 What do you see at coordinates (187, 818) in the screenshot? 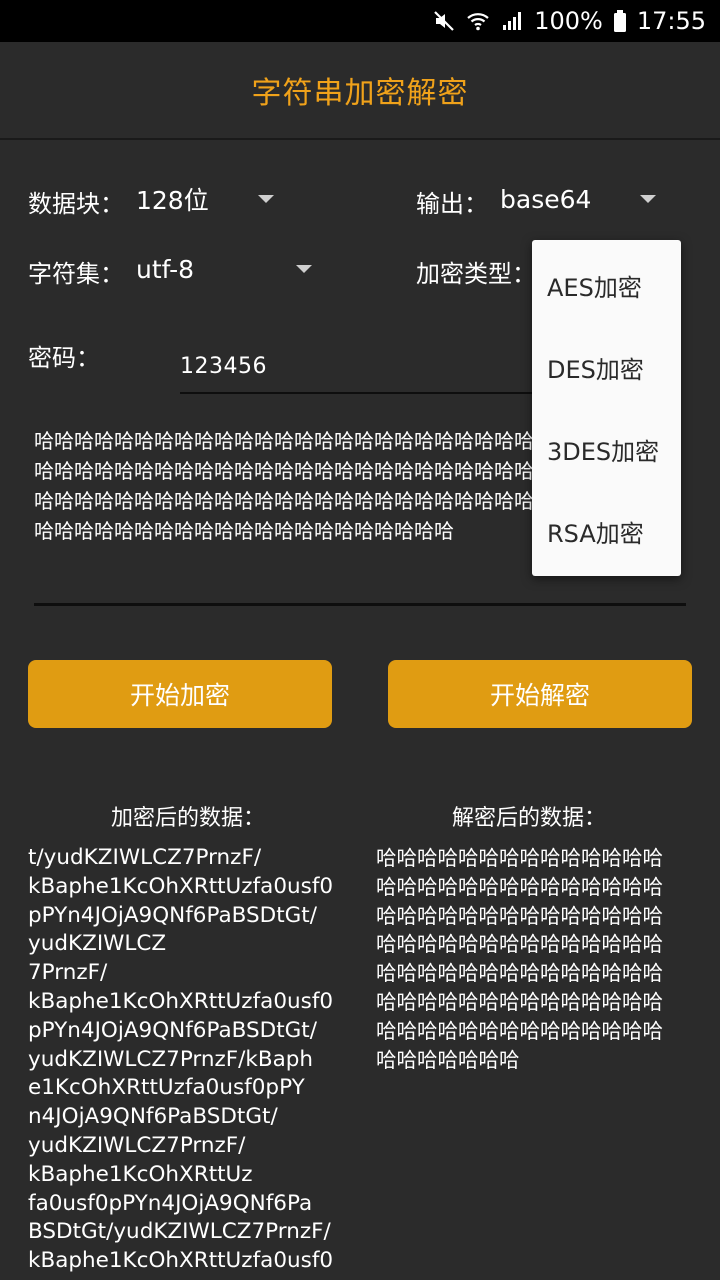
I see `encrypted-data-title: 加密后的数据：` at bounding box center [187, 818].